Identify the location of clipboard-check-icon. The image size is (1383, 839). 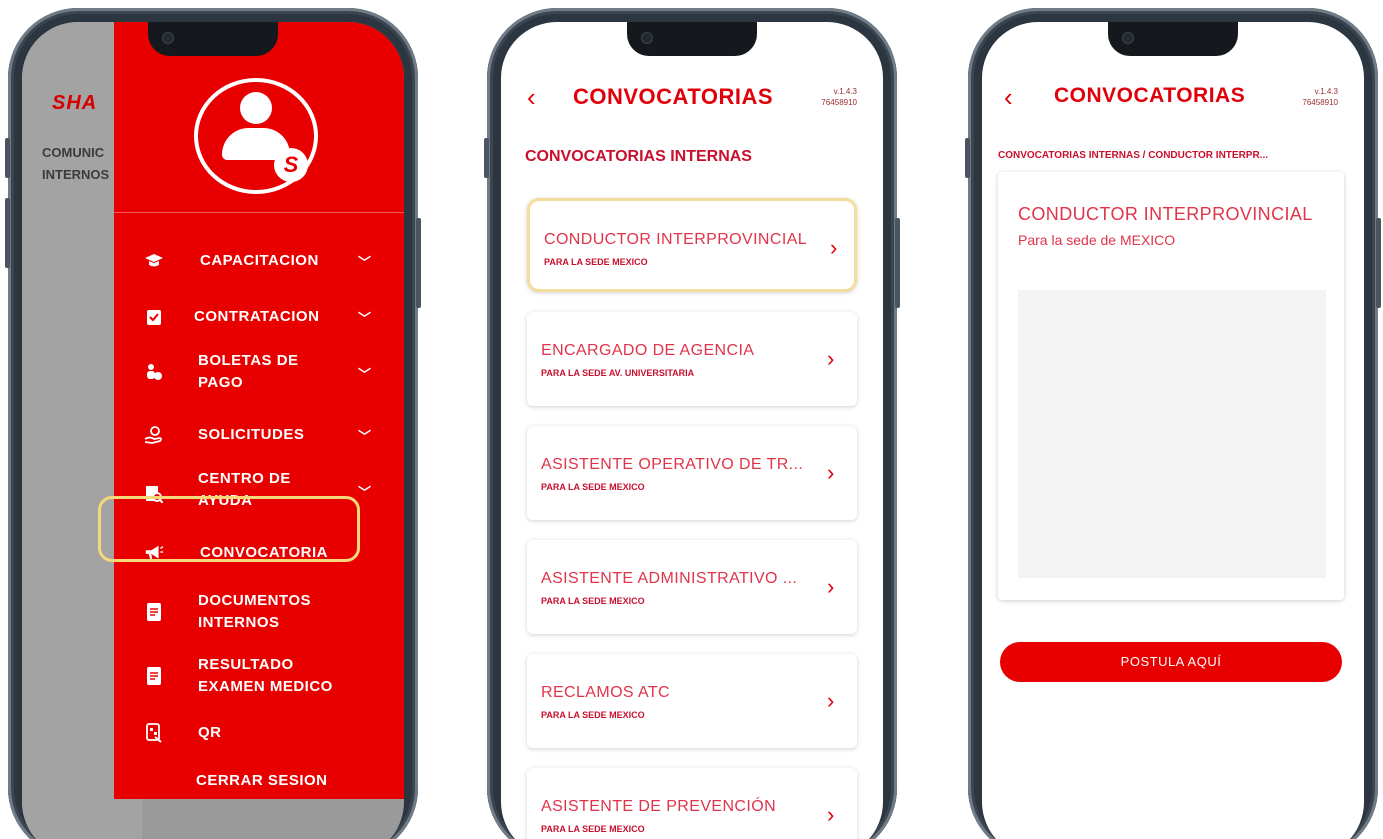
(154, 317).